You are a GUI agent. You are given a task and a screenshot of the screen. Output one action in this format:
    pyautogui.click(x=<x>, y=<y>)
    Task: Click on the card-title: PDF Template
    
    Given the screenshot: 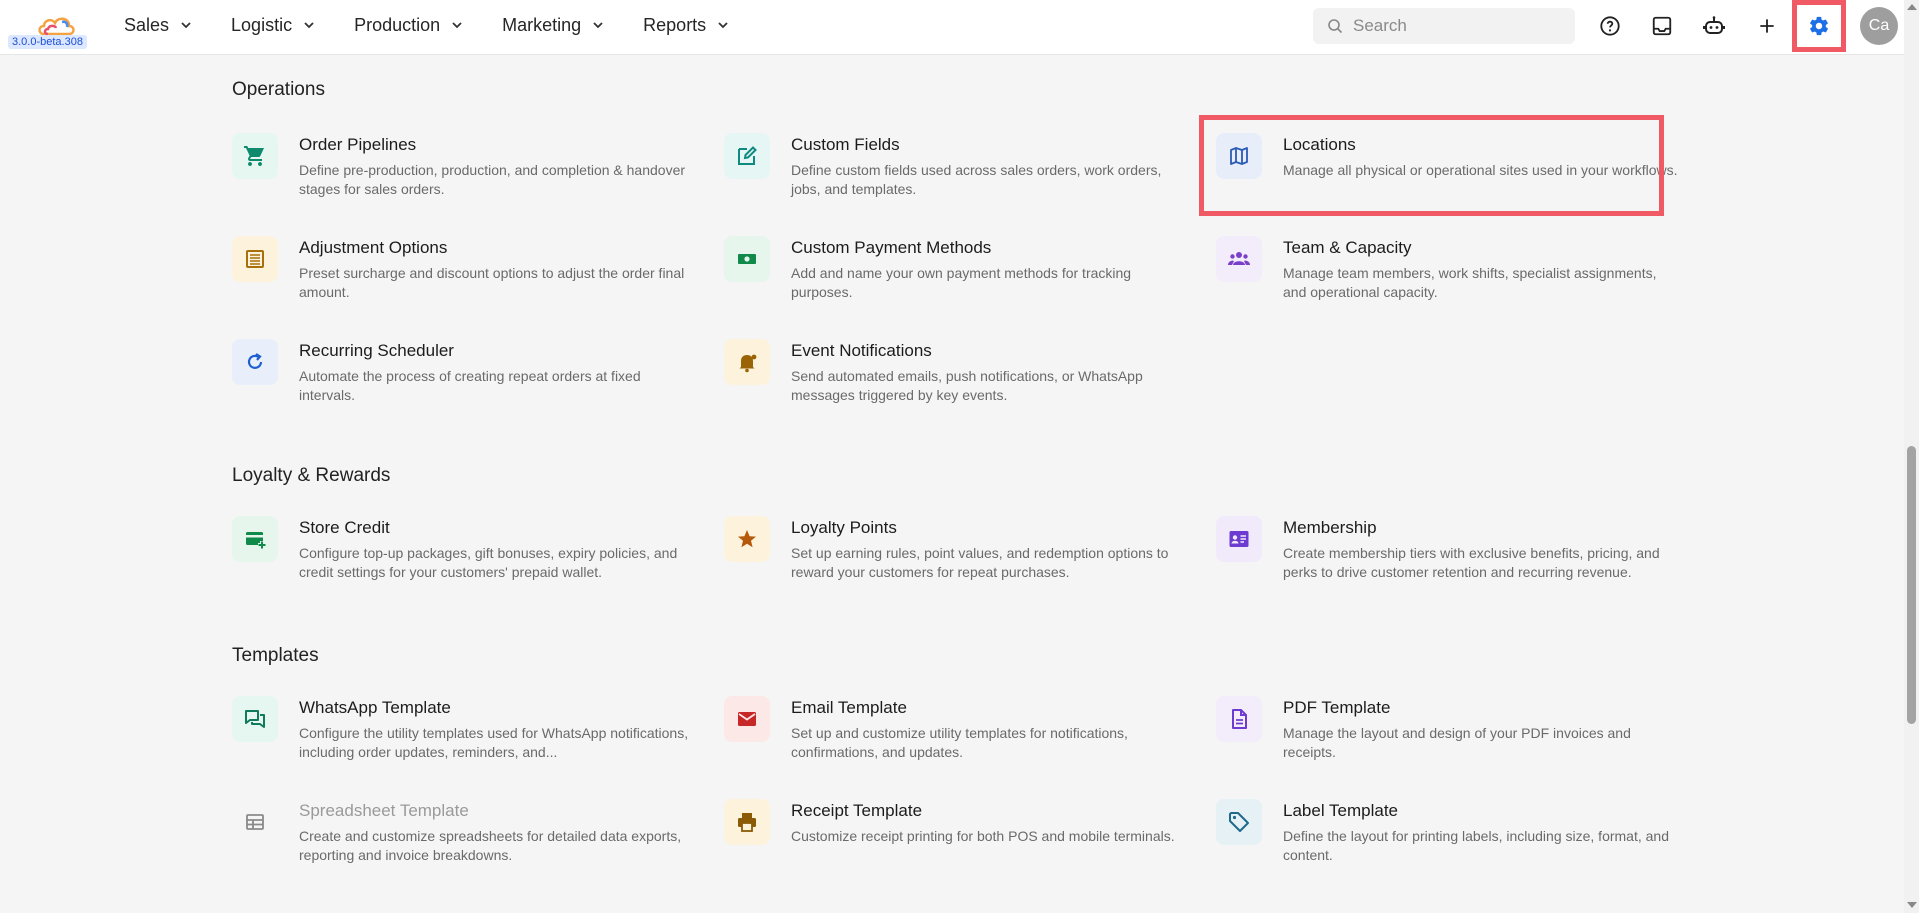 What is the action you would take?
    pyautogui.click(x=1337, y=707)
    